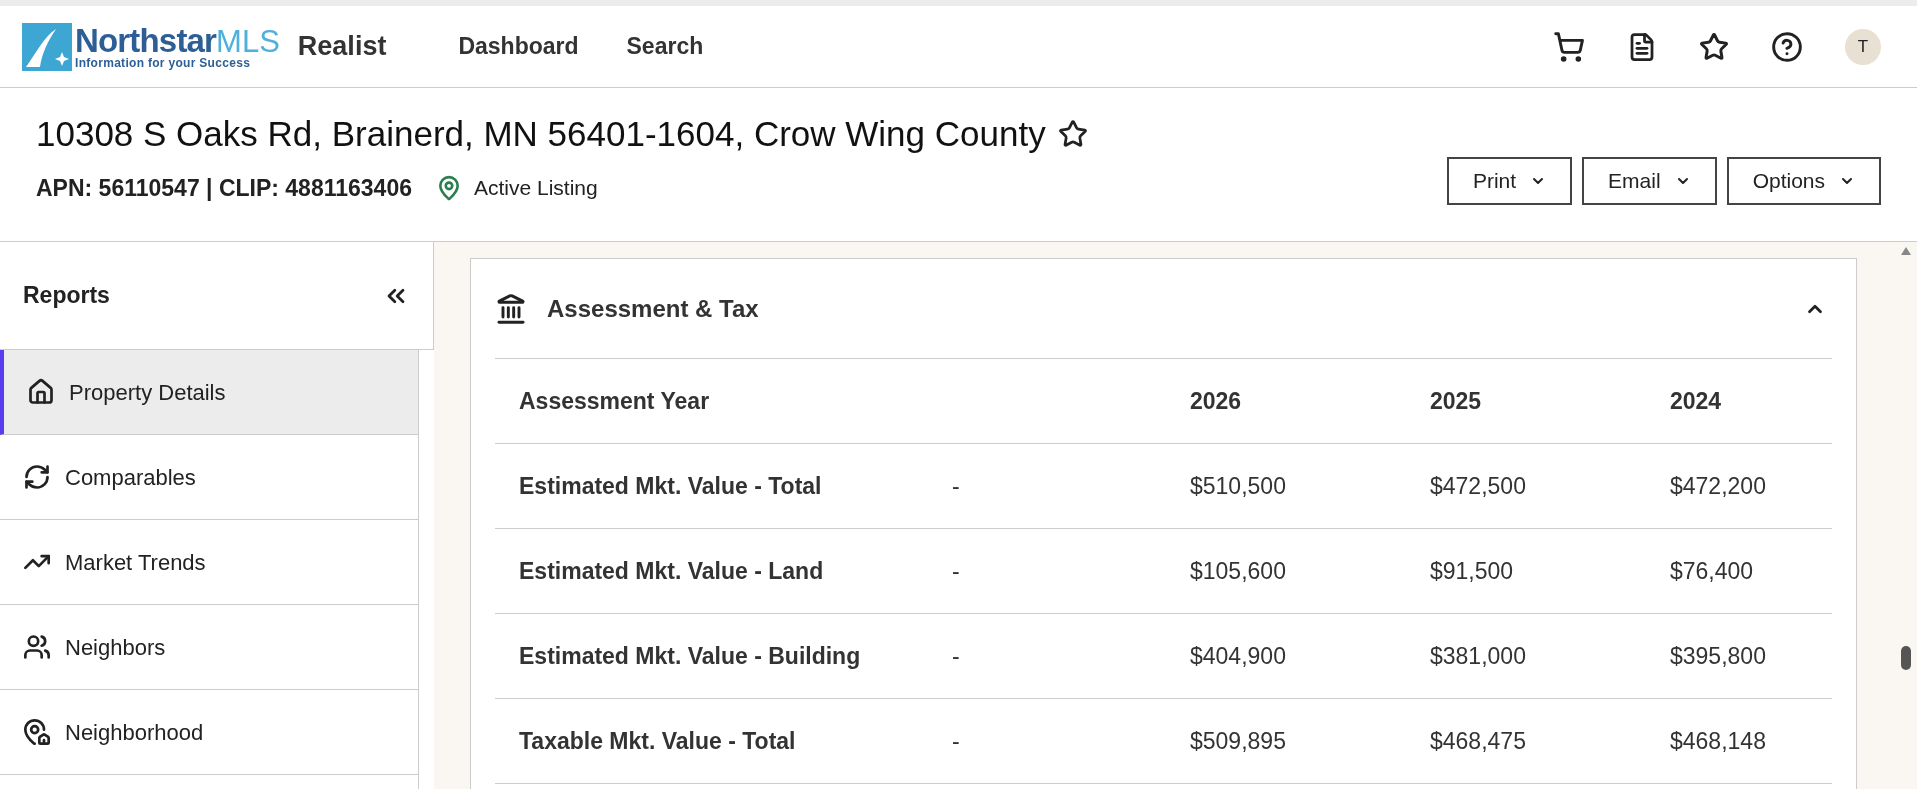 Image resolution: width=1917 pixels, height=789 pixels. I want to click on column-header: 2024, so click(1696, 401).